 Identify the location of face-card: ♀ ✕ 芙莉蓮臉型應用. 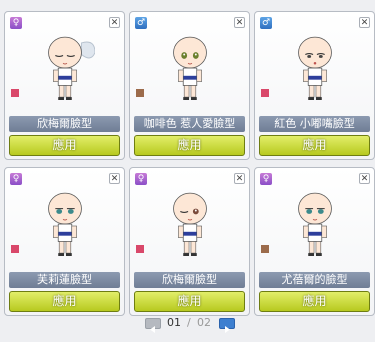
(64, 241).